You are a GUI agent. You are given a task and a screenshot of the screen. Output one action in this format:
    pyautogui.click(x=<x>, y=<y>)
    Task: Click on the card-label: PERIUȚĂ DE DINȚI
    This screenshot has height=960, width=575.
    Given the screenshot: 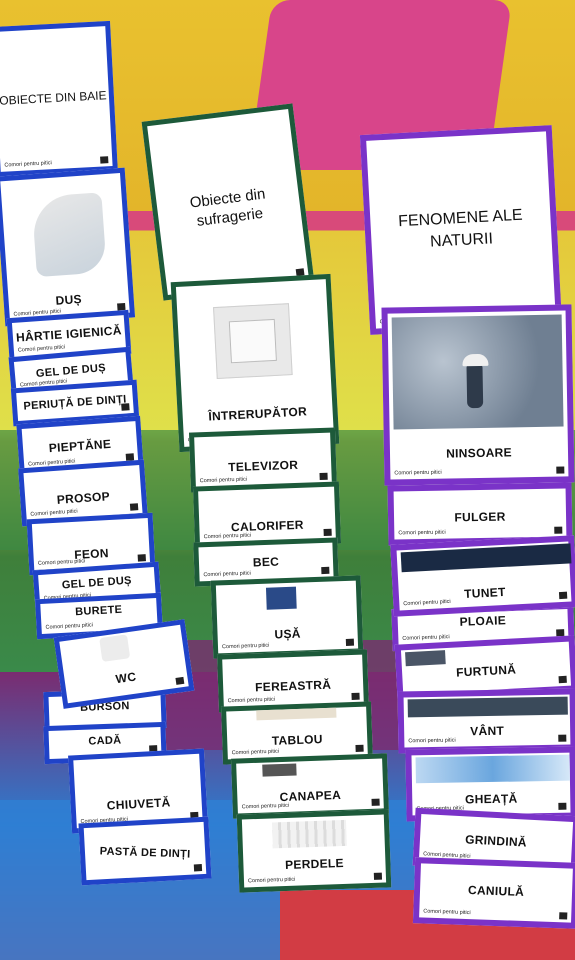 What is the action you would take?
    pyautogui.click(x=75, y=403)
    